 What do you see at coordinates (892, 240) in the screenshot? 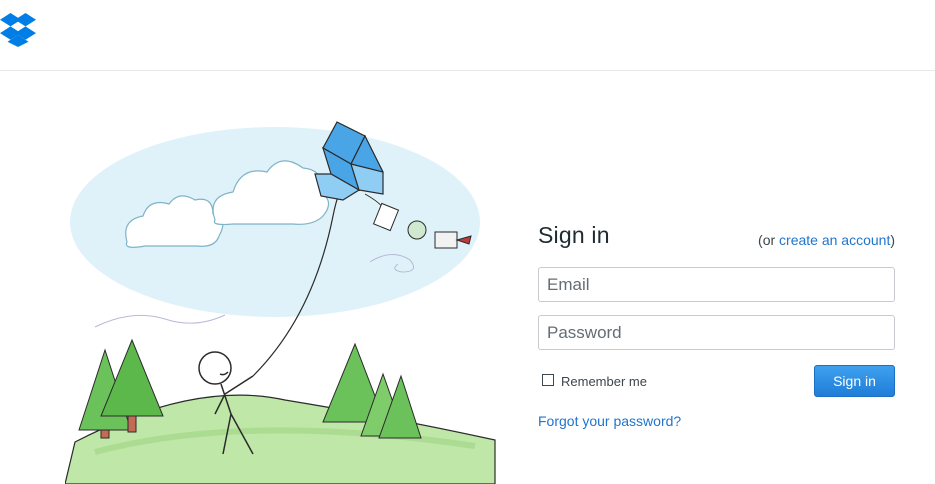
I see `create-account-suffix: )` at bounding box center [892, 240].